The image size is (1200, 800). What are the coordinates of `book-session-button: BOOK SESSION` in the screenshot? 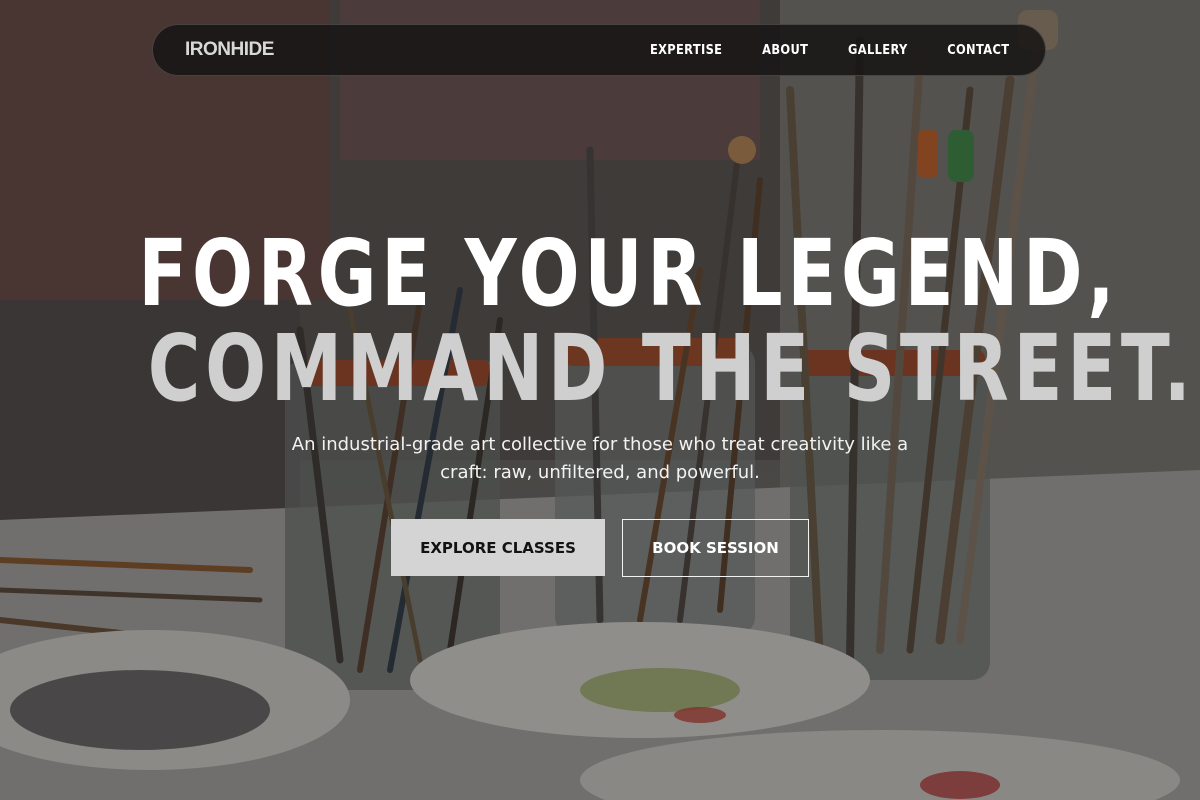 It's located at (715, 548).